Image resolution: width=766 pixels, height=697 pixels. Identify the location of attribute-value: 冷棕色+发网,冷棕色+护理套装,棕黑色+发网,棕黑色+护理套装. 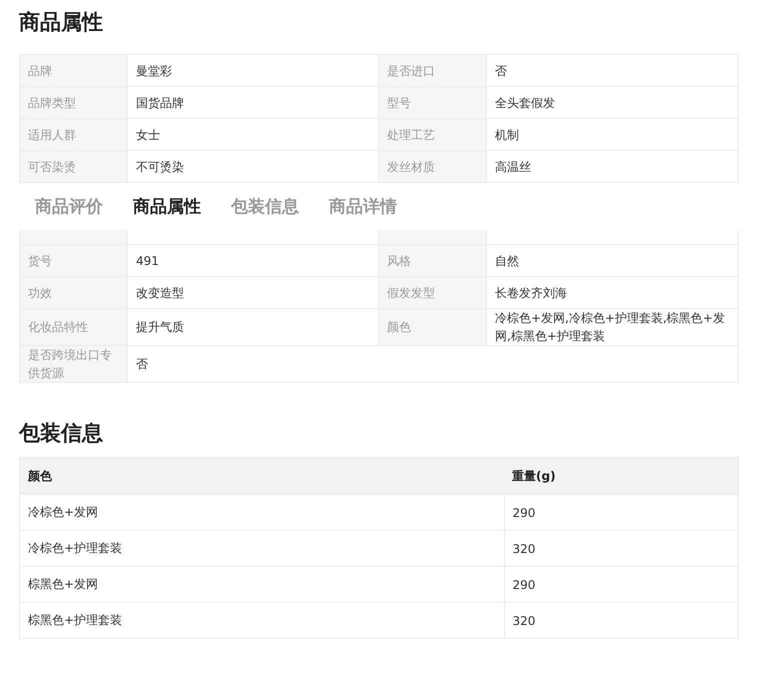
(612, 327).